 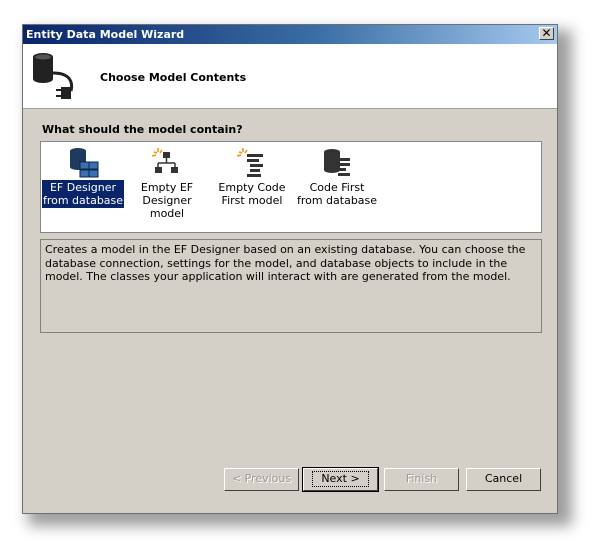 I want to click on previous-button-label: < Previous, so click(x=261, y=478).